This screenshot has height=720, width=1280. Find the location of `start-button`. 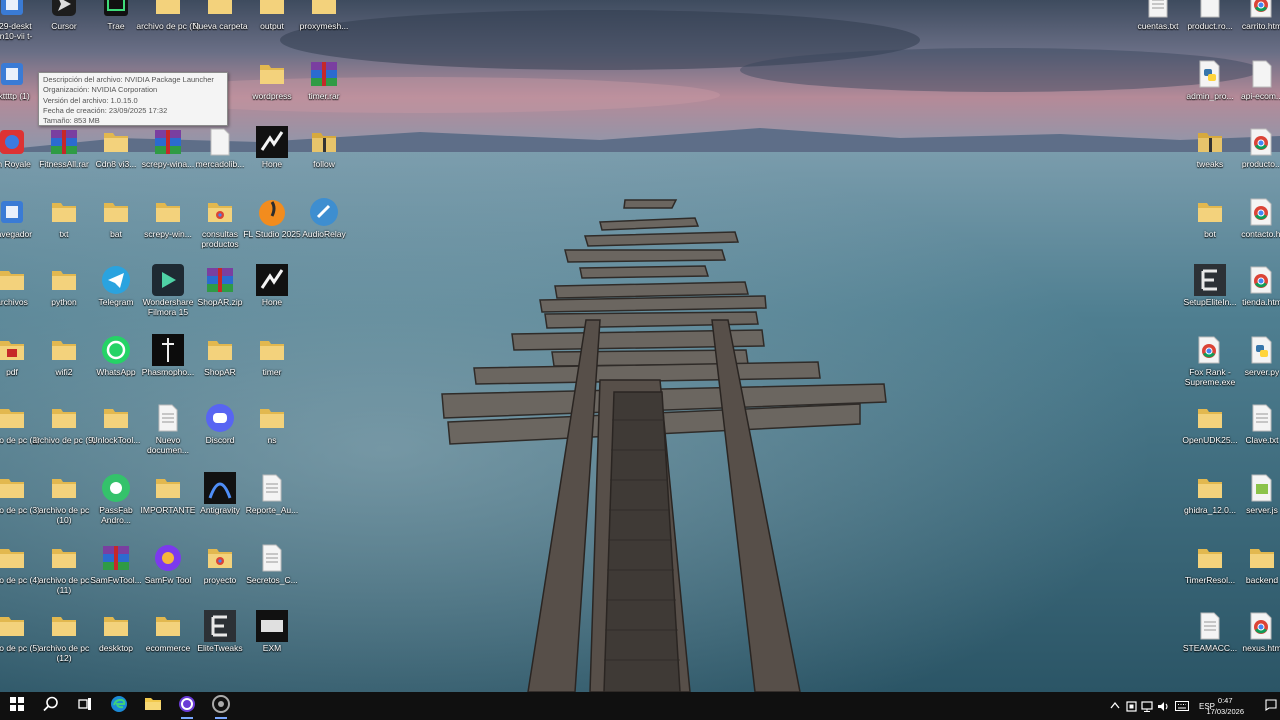

start-button is located at coordinates (17, 706).